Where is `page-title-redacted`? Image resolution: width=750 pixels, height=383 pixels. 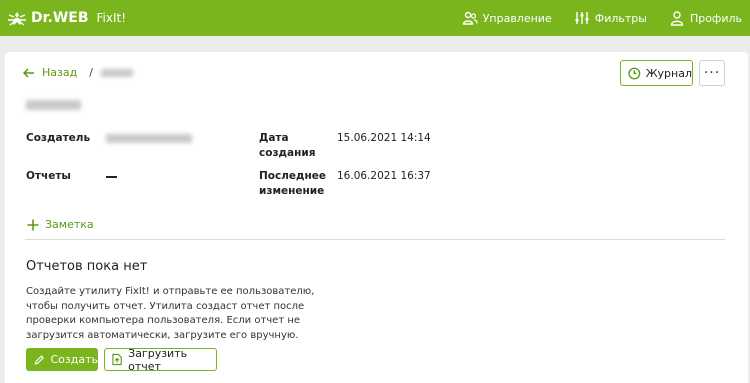
page-title-redacted is located at coordinates (53, 105).